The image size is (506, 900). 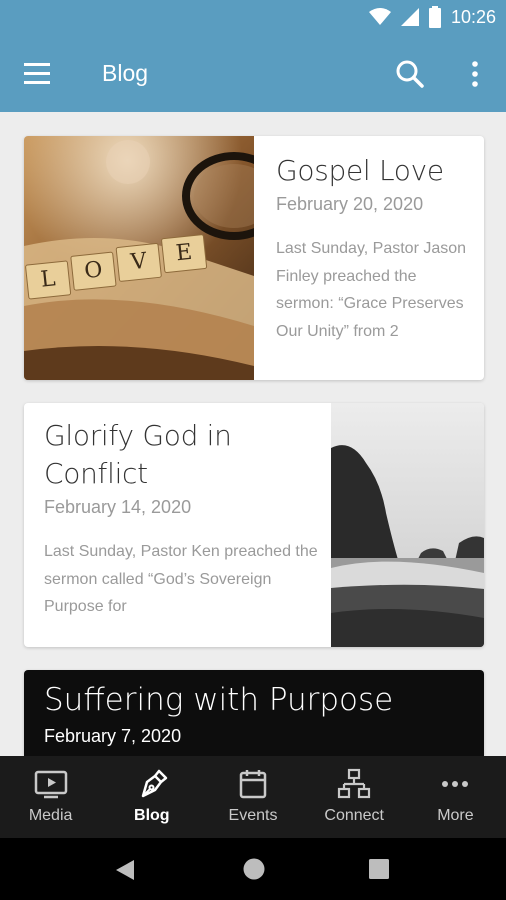 What do you see at coordinates (125, 73) in the screenshot?
I see `page-title: Blog` at bounding box center [125, 73].